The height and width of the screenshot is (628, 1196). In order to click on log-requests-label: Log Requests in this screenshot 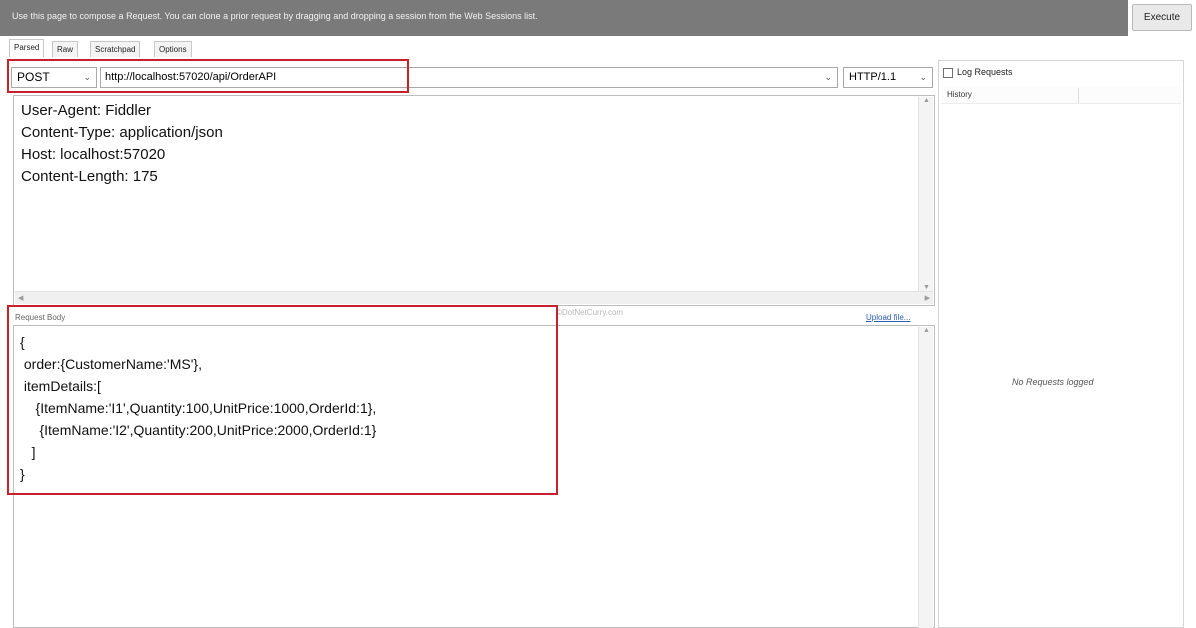, I will do `click(985, 72)`.